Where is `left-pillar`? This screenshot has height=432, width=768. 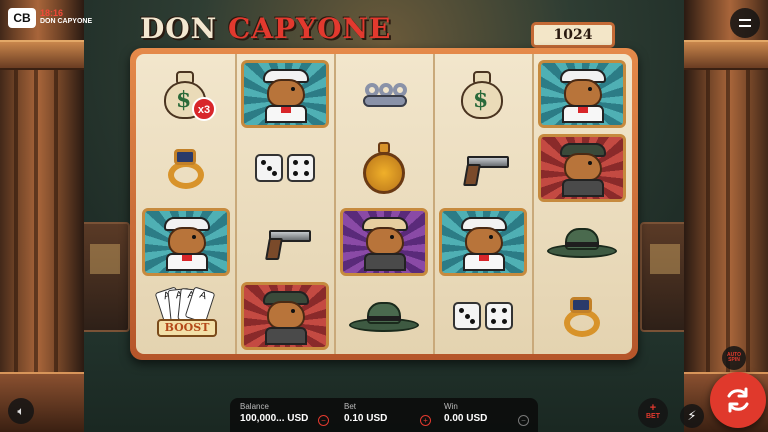 left-pillar is located at coordinates (42, 216).